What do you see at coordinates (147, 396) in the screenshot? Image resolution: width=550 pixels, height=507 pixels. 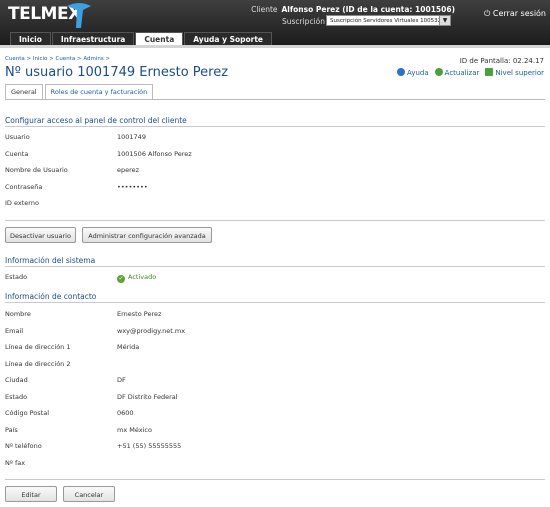 I see `field-value: DF Distrito Federal` at bounding box center [147, 396].